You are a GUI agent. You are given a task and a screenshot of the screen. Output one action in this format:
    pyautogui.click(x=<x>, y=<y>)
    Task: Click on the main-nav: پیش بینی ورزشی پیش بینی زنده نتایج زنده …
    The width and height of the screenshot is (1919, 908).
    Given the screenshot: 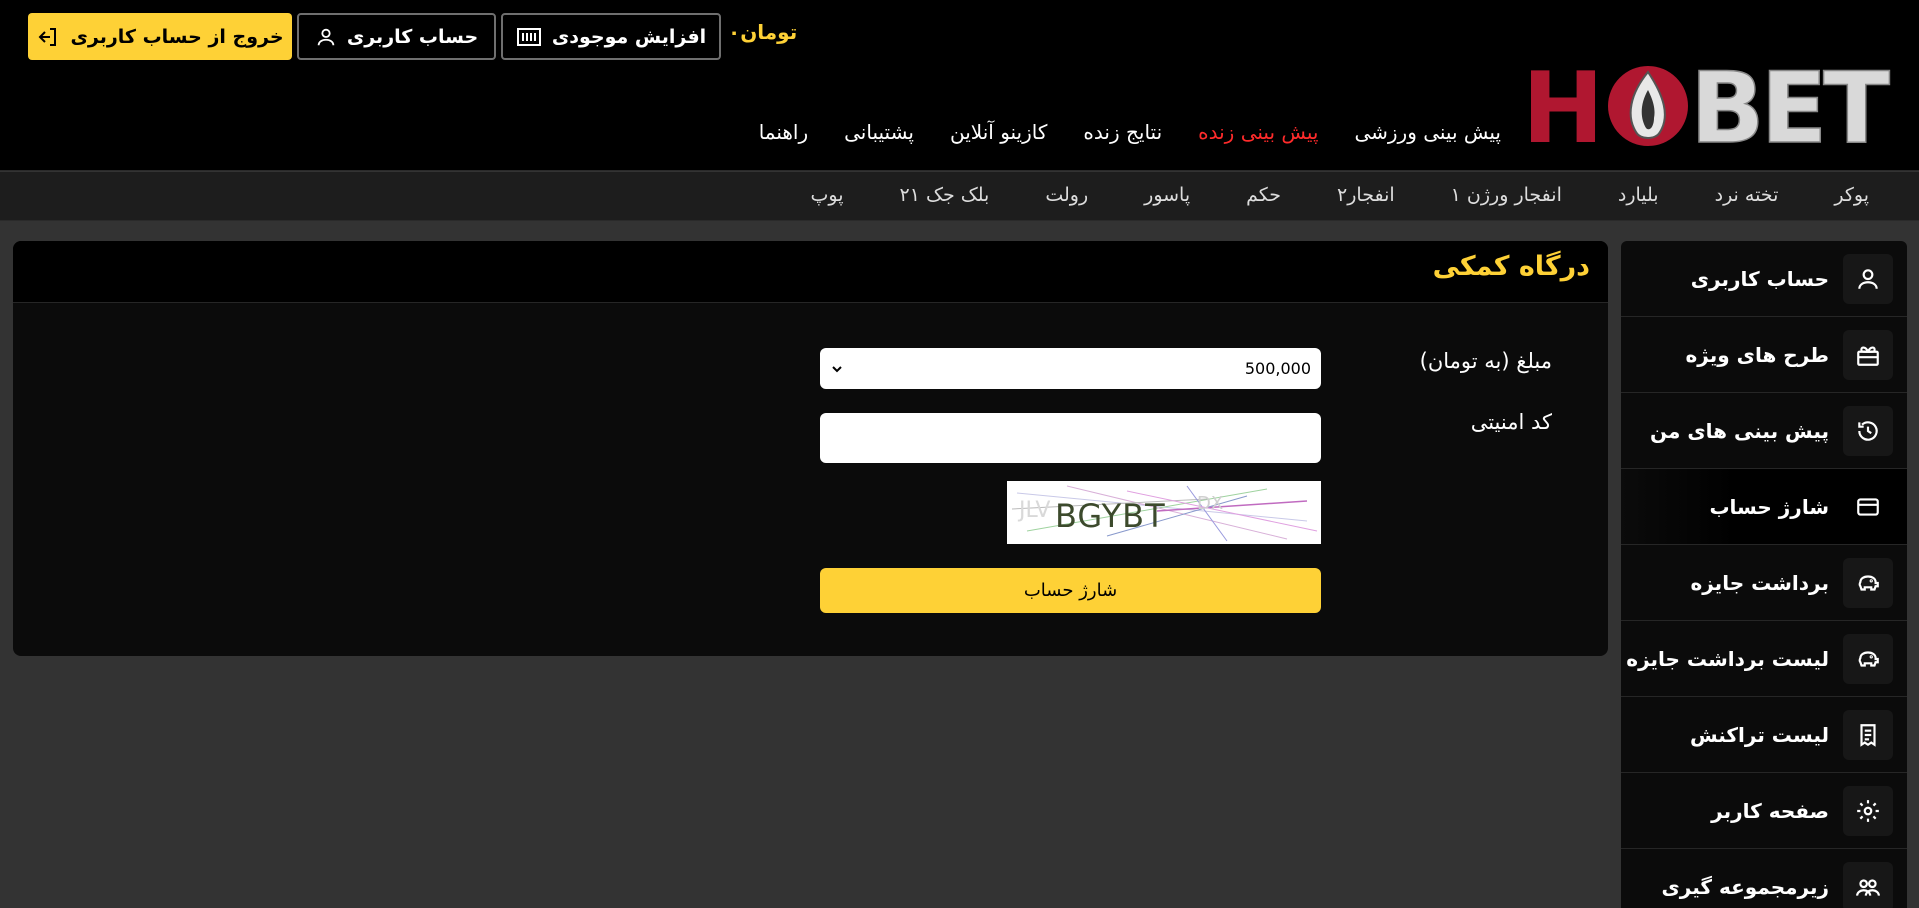 What is the action you would take?
    pyautogui.click(x=1130, y=132)
    